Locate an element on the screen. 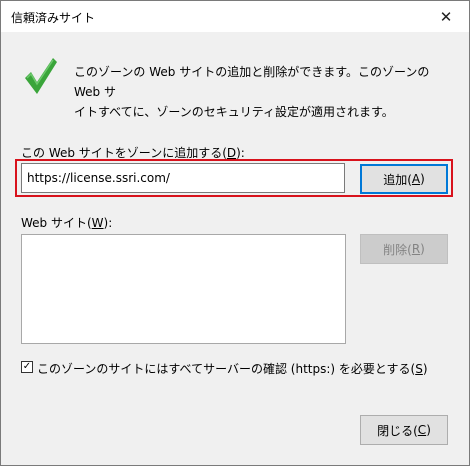 This screenshot has width=470, height=466. checkbox-check-icon: ✓ is located at coordinates (27, 366).